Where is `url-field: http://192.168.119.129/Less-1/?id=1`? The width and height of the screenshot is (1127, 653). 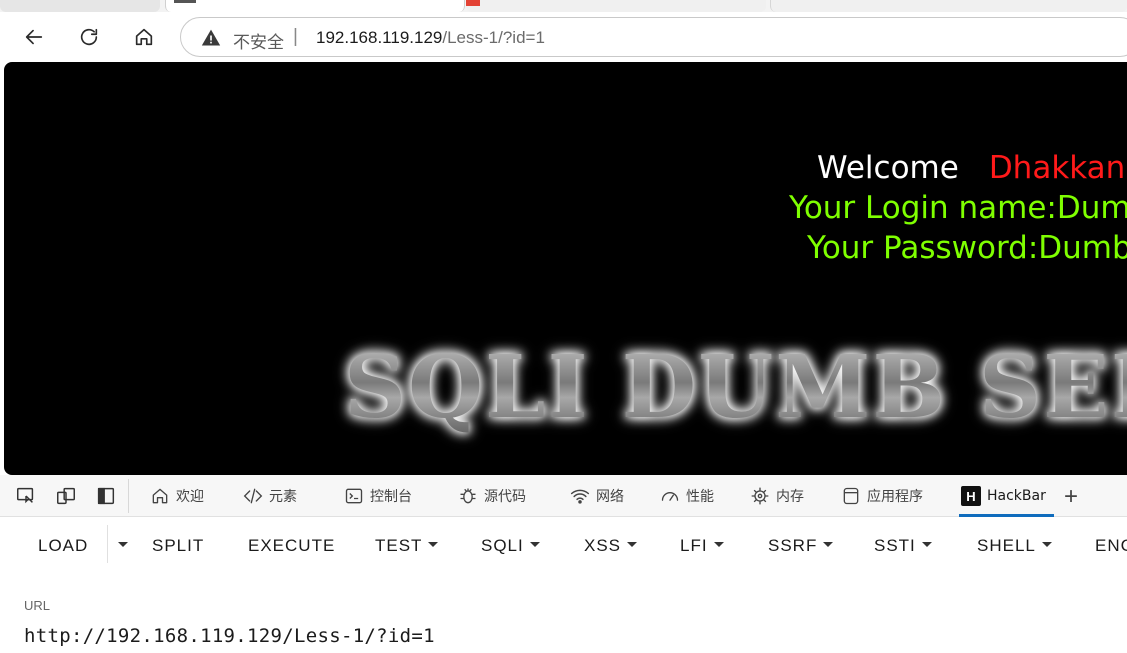 url-field: http://192.168.119.129/Less-1/?id=1 is located at coordinates (229, 636).